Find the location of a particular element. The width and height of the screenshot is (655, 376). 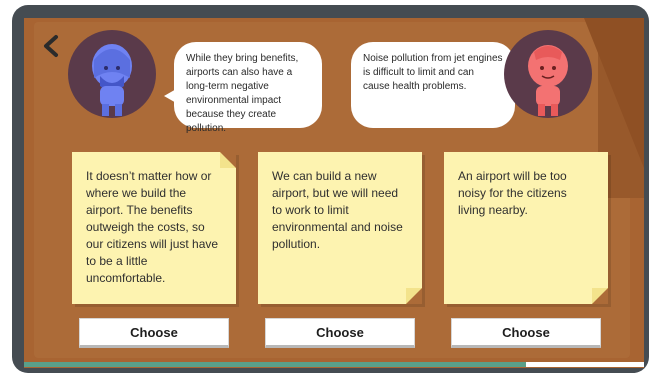

choose-button-2-label: Choose is located at coordinates (340, 332).